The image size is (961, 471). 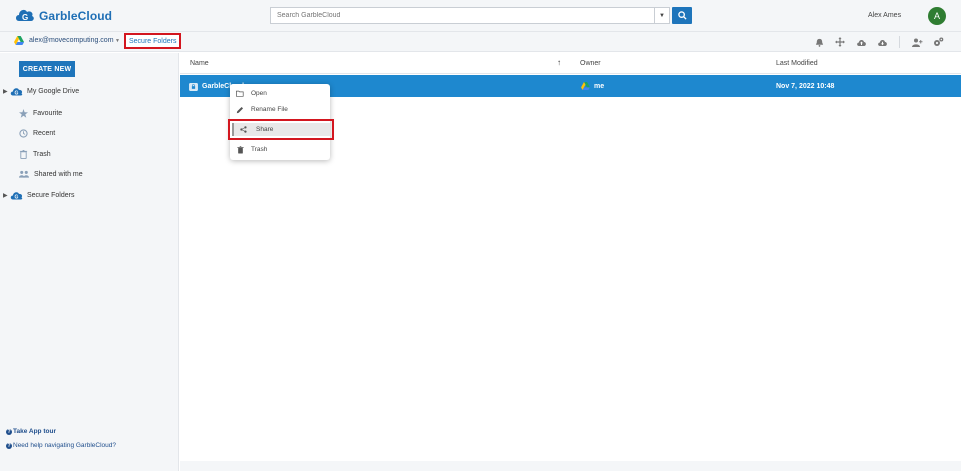 What do you see at coordinates (64, 445) in the screenshot?
I see `help-link-label: Need help navigating GarbleCloud?` at bounding box center [64, 445].